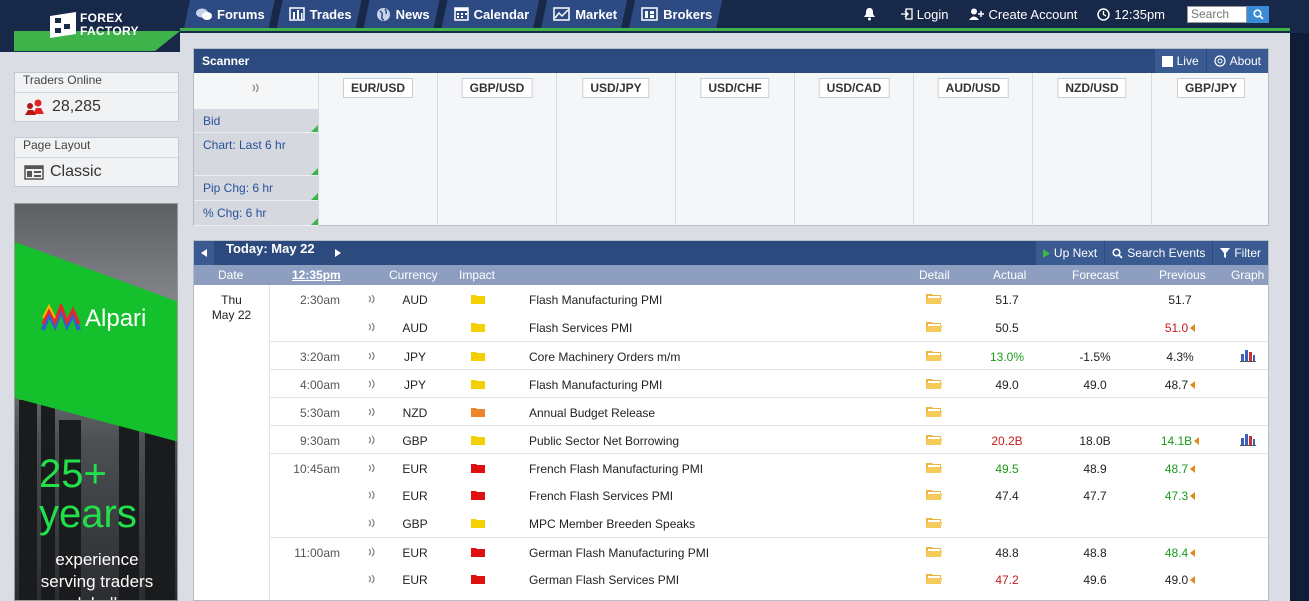  What do you see at coordinates (769, 523) in the screenshot?
I see `event-row: GBP MPC Member Breeden Speaks` at bounding box center [769, 523].